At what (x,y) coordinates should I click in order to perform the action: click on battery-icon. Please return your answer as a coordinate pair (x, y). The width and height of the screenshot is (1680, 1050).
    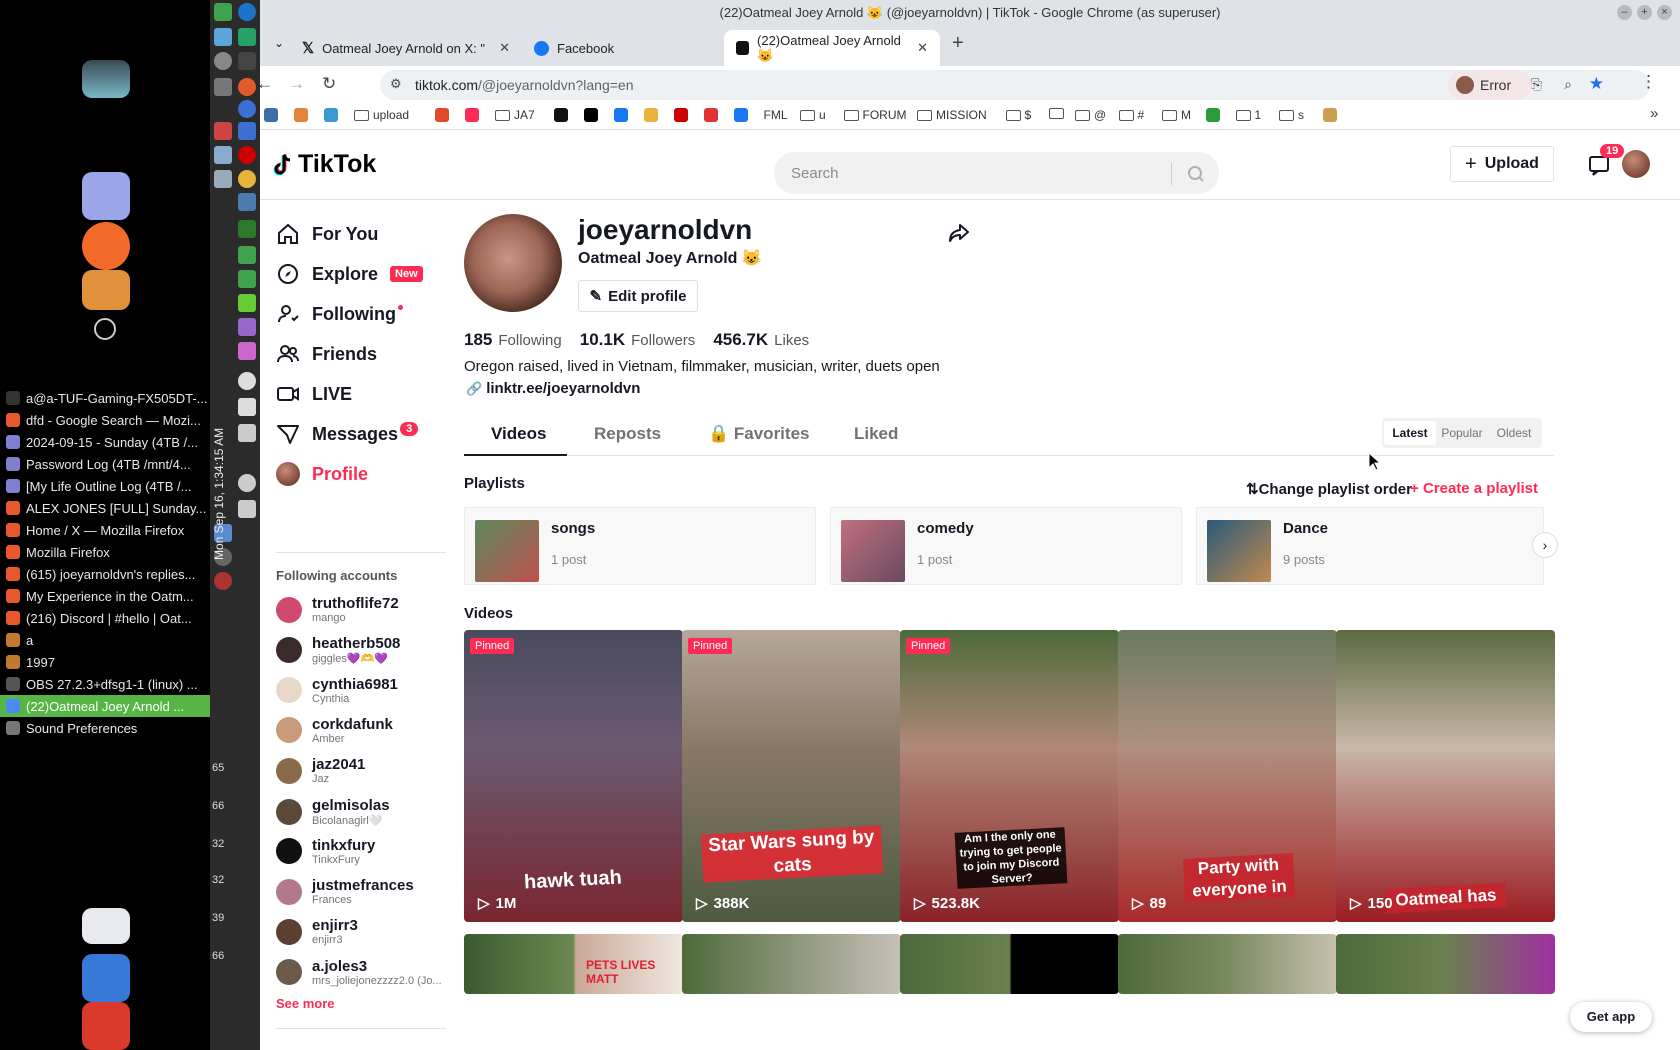
    Looking at the image, I should click on (247, 509).